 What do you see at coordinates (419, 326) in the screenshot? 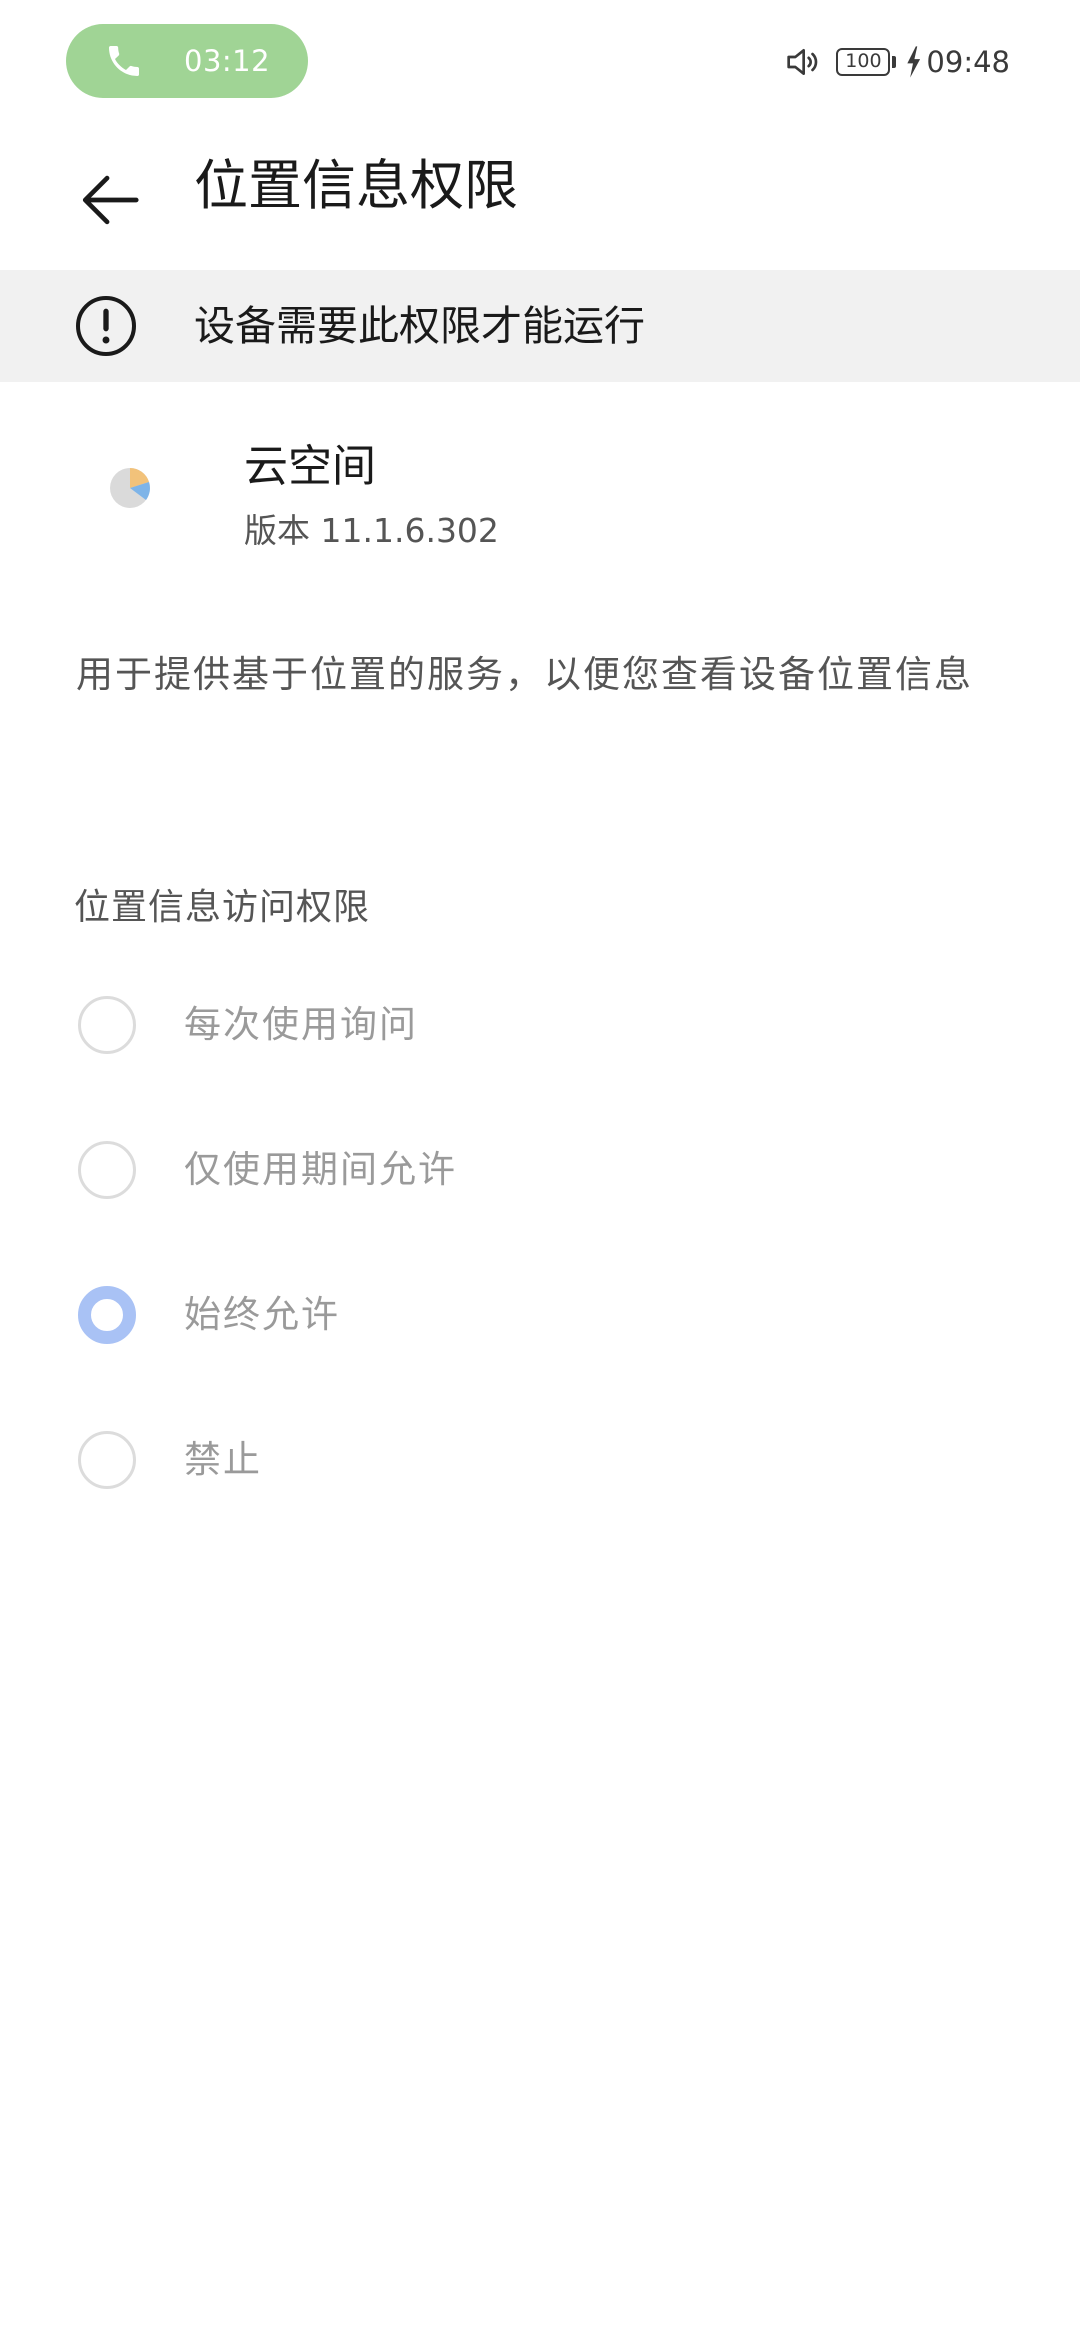
I see `banner-text: 设备需要此权限才能运行` at bounding box center [419, 326].